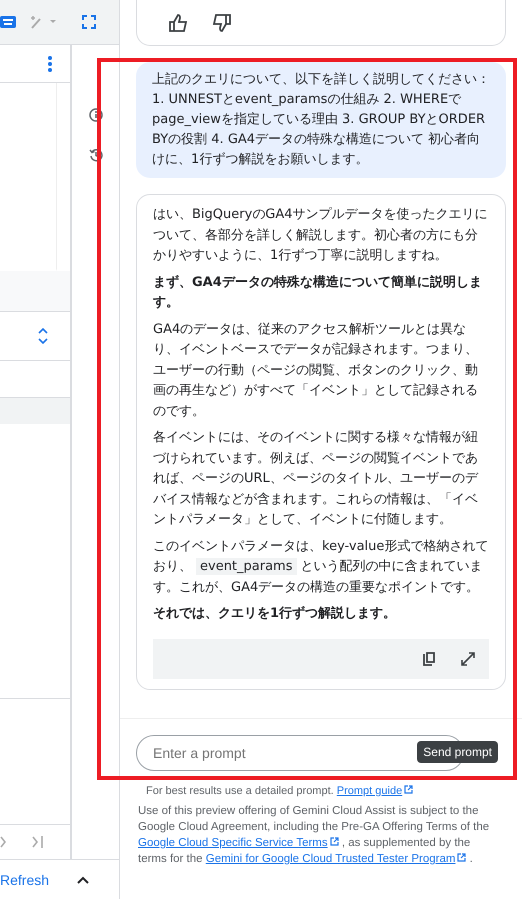 This screenshot has height=899, width=522. I want to click on history-icon, so click(95, 155).